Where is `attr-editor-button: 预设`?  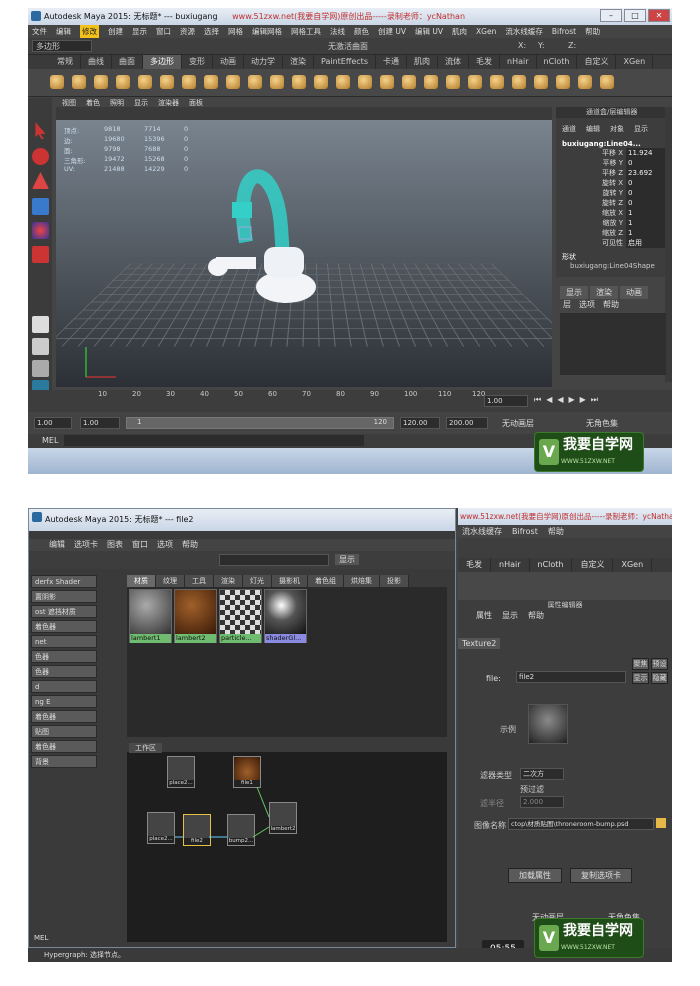
attr-editor-button: 预设 is located at coordinates (659, 664).